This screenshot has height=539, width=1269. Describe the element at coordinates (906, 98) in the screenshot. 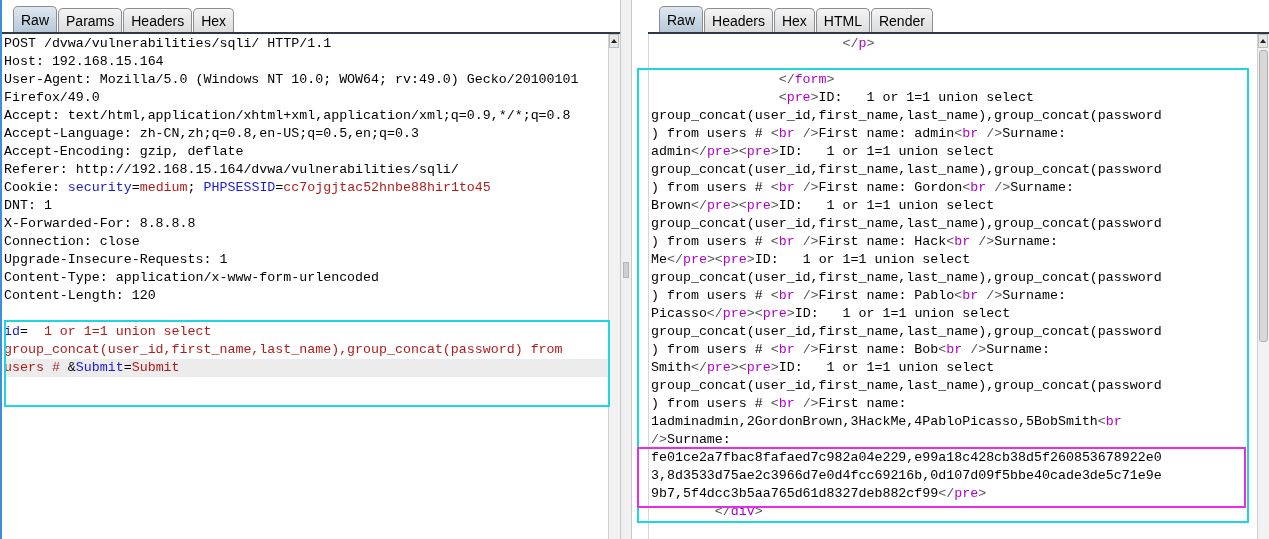

I see `code-line: <pre>ID: 1 or 1=1 union select` at that location.